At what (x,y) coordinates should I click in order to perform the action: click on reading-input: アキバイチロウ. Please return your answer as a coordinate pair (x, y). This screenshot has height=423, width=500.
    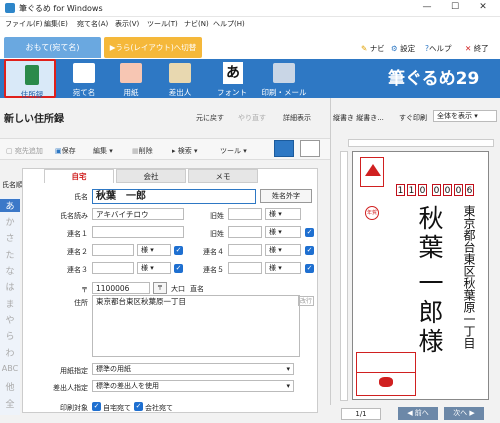
    Looking at the image, I should click on (138, 214).